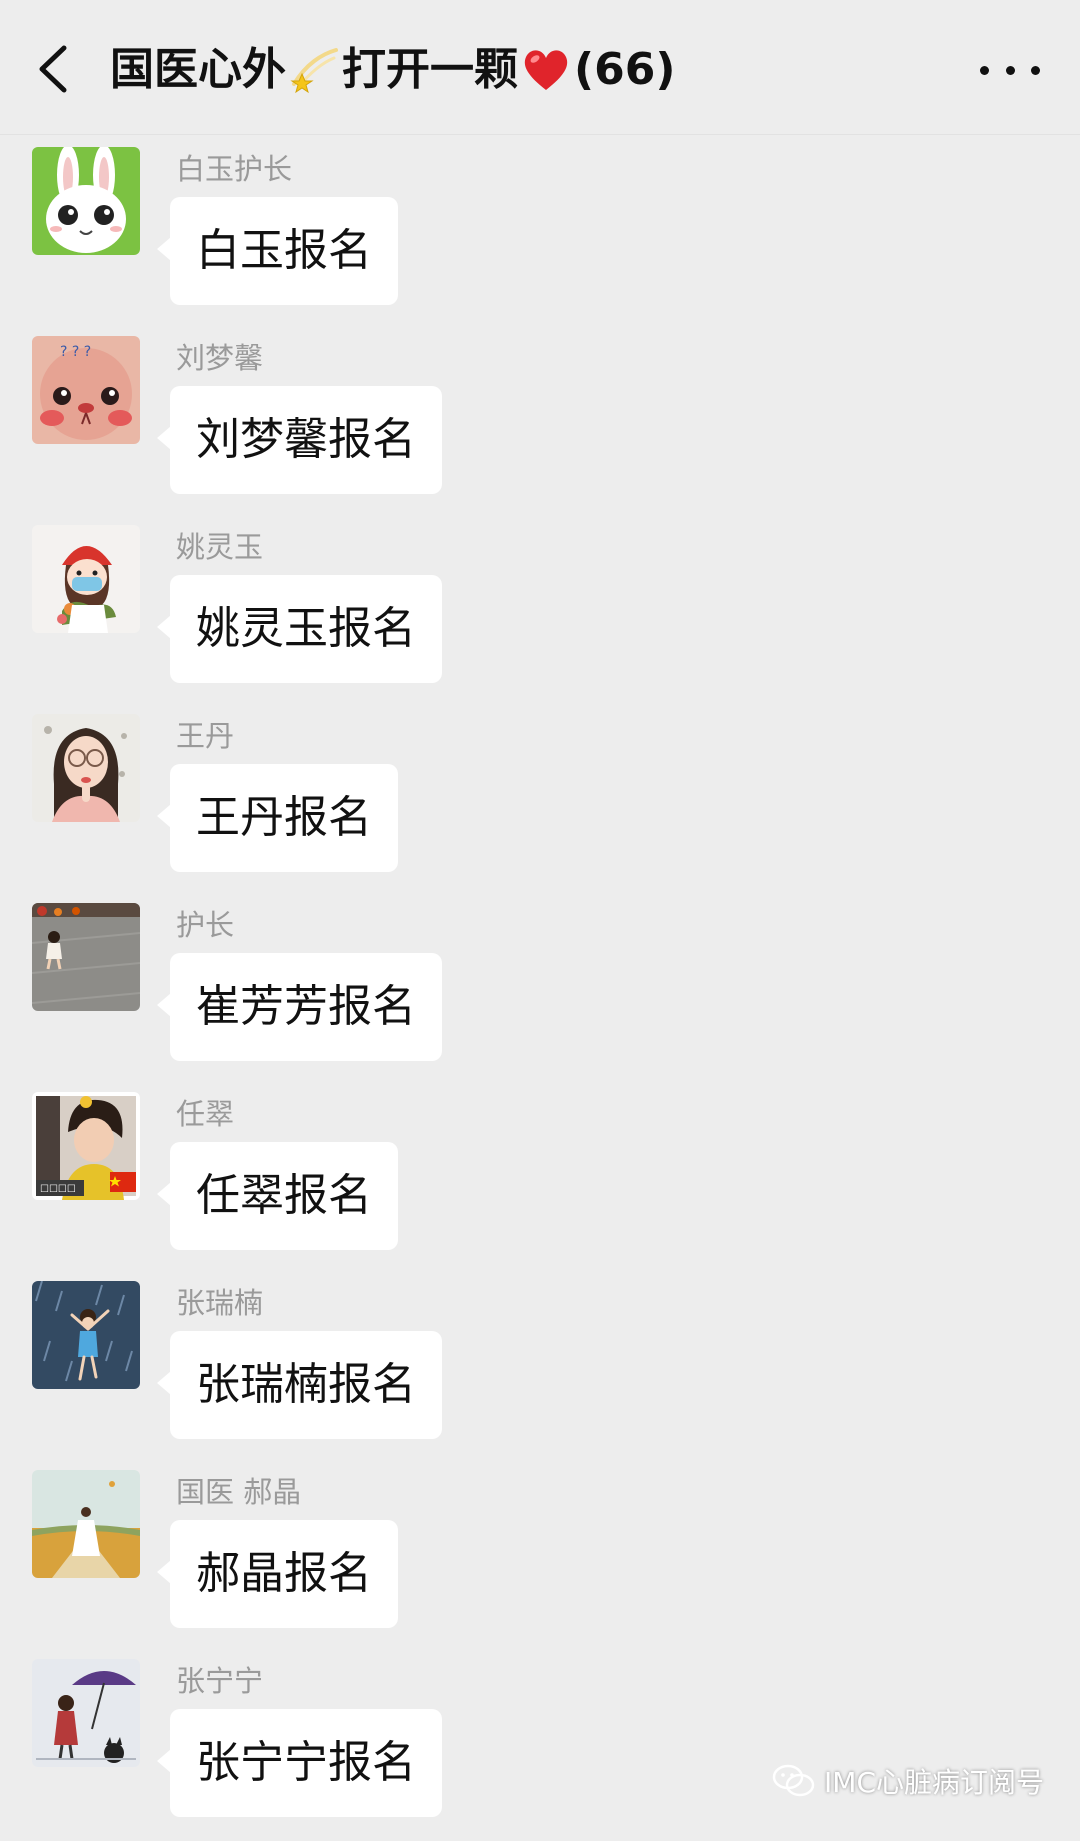 This screenshot has height=1841, width=1080. I want to click on sender-name: 白玉护长, so click(234, 169).